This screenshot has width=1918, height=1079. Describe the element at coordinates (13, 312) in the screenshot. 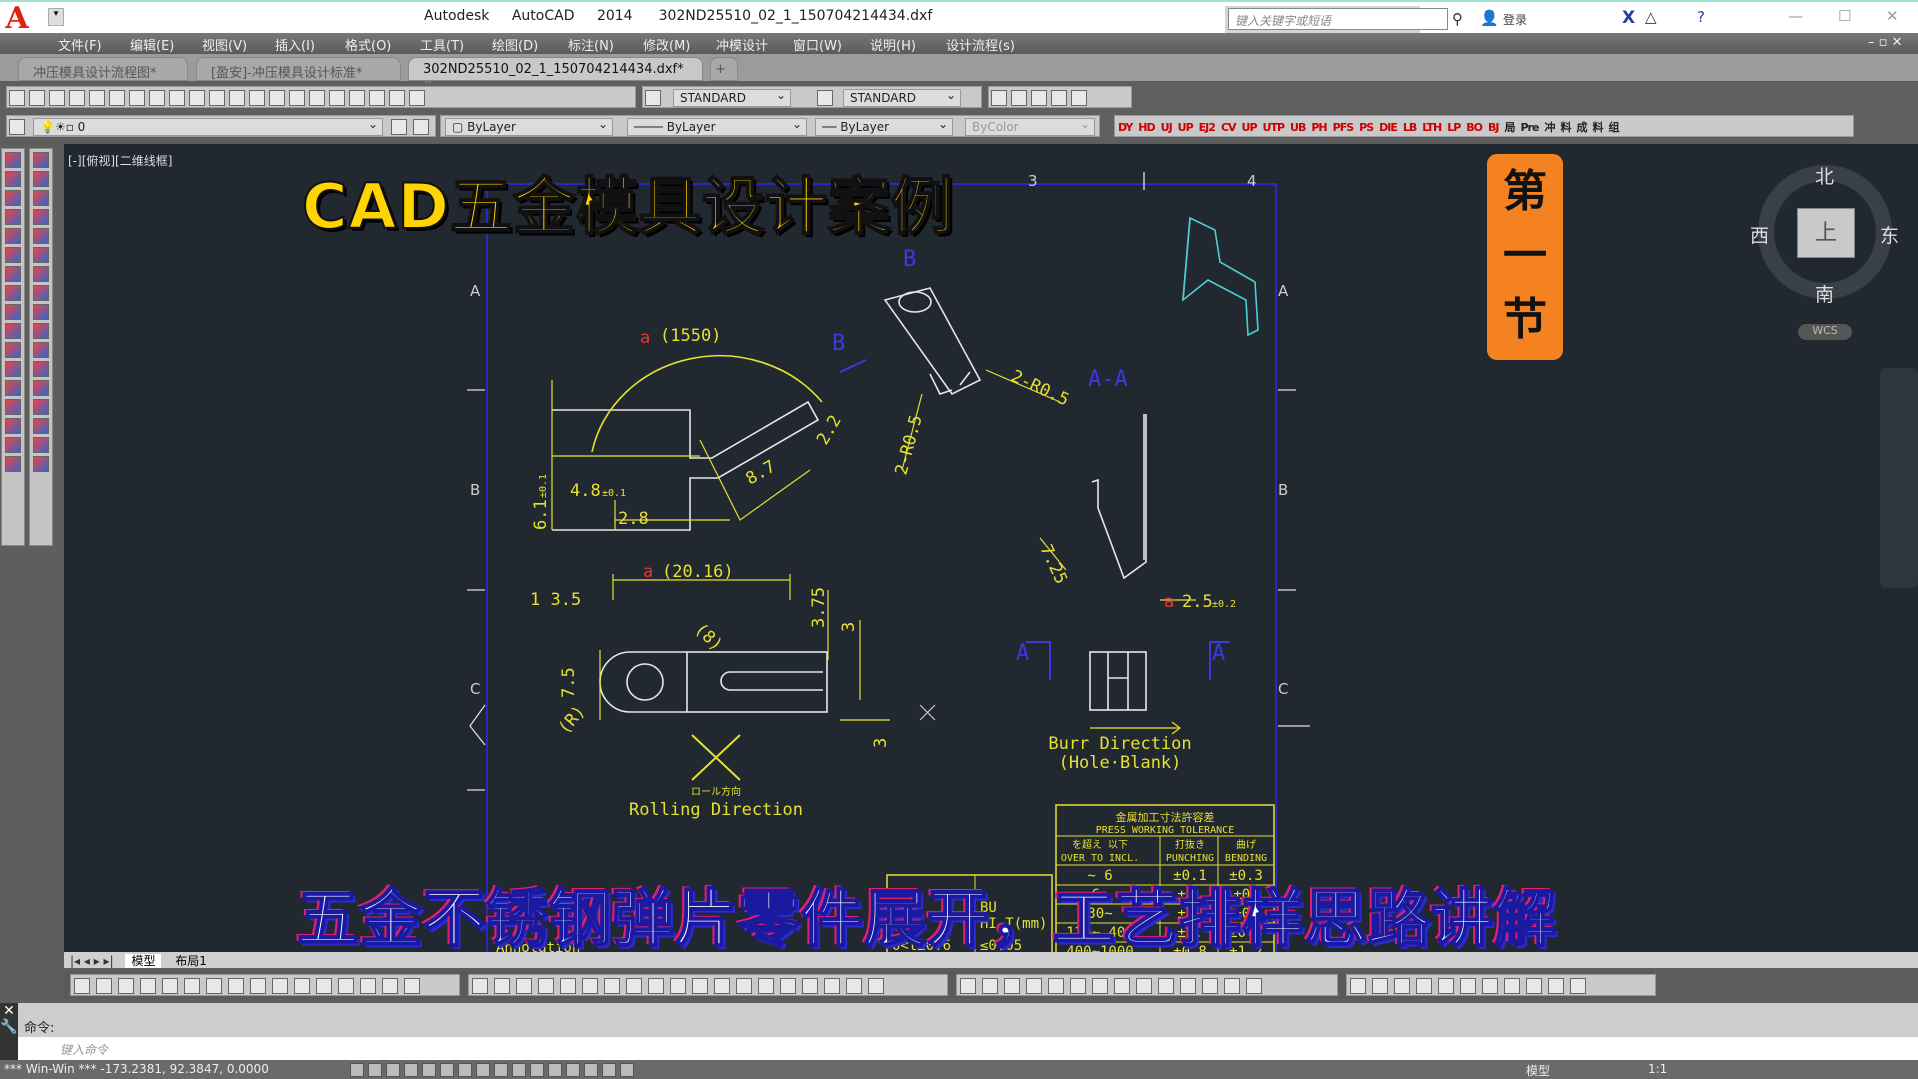

I see `draw-tool-8-icon` at that location.